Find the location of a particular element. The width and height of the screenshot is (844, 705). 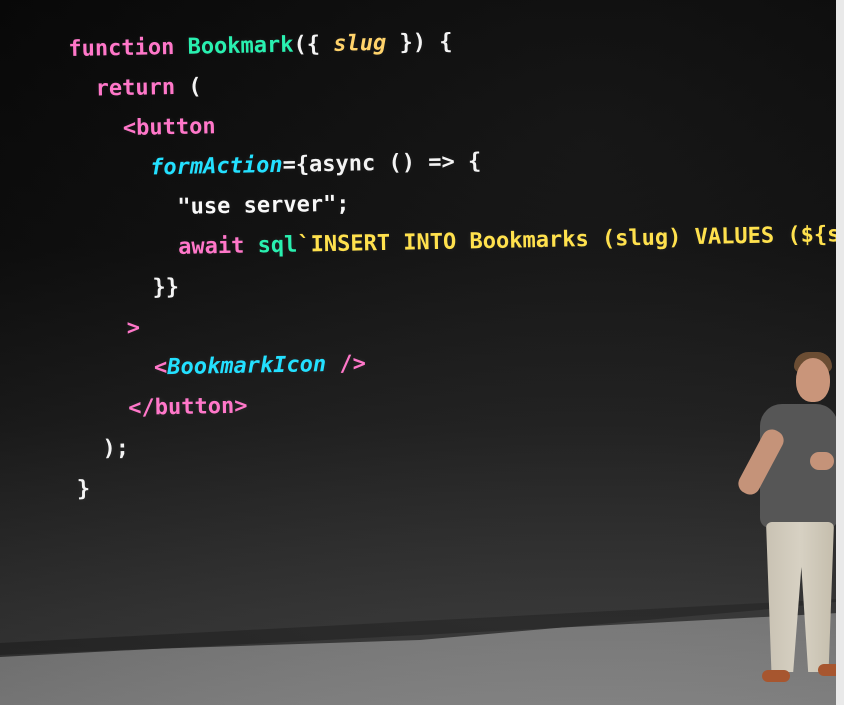

punctuation: }} is located at coordinates (166, 287).